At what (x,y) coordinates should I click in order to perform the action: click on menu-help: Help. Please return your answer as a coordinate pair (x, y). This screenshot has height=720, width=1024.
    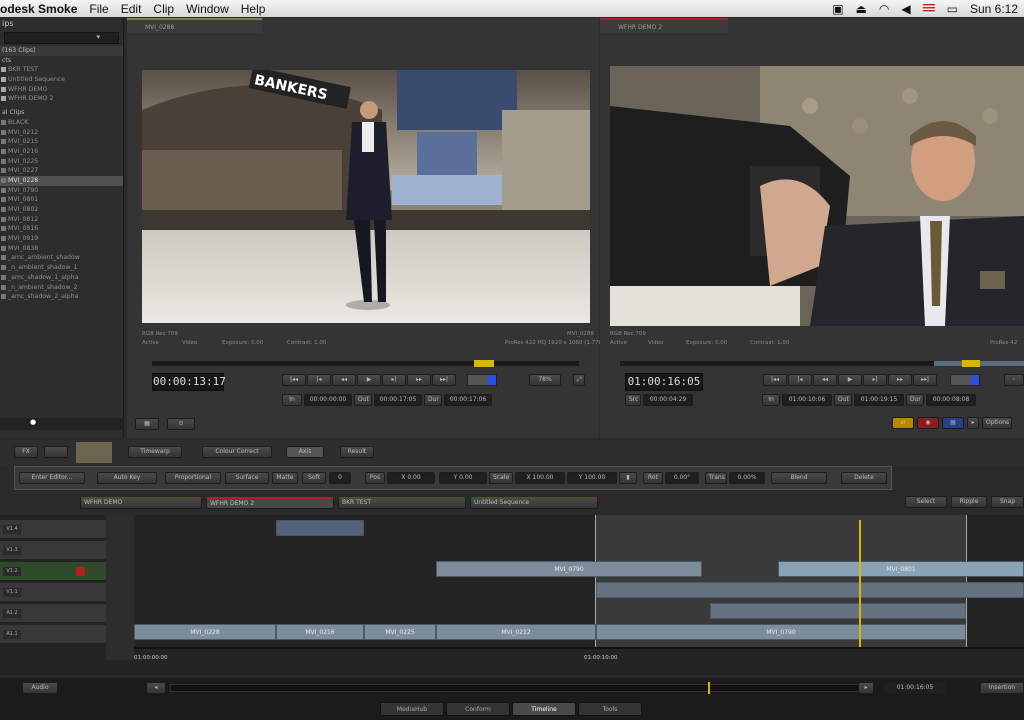
    Looking at the image, I should click on (253, 9).